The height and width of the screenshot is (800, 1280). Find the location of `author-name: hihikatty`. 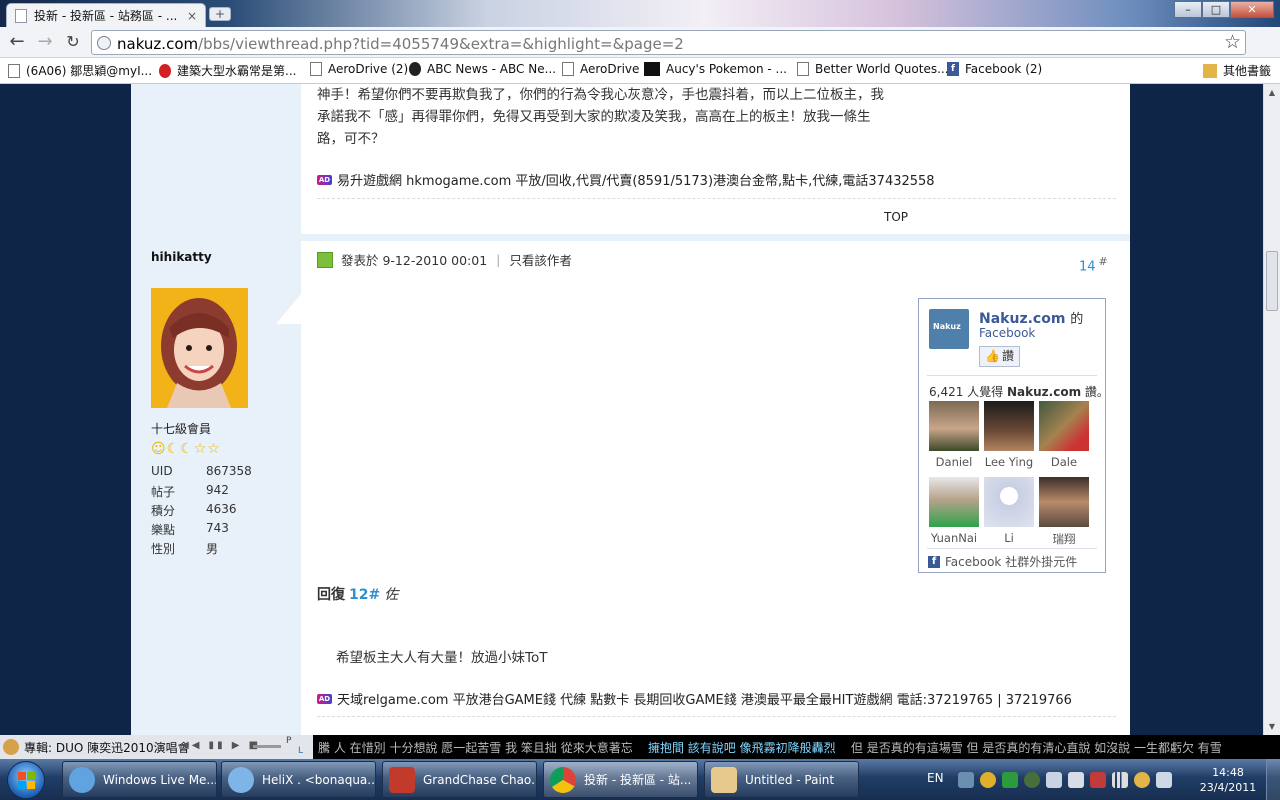

author-name: hihikatty is located at coordinates (181, 257).